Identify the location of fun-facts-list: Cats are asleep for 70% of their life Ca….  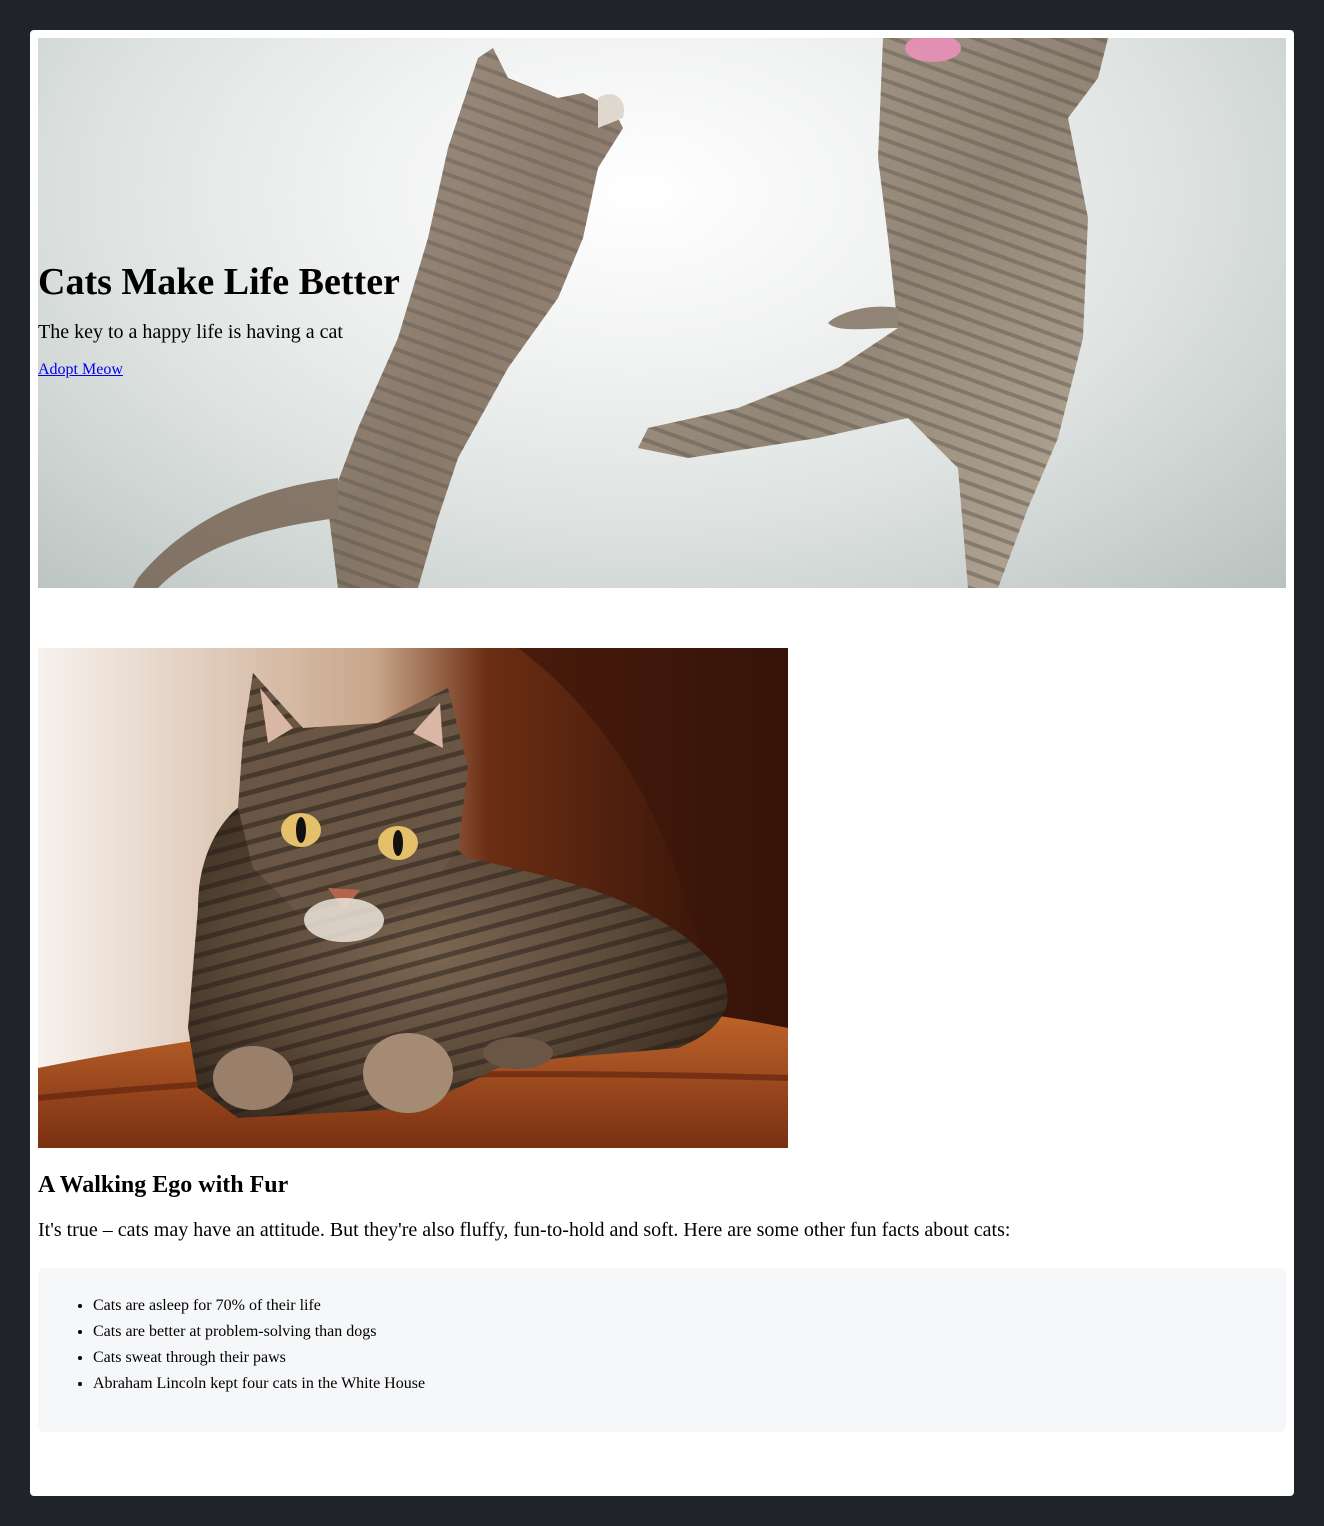
(259, 1345).